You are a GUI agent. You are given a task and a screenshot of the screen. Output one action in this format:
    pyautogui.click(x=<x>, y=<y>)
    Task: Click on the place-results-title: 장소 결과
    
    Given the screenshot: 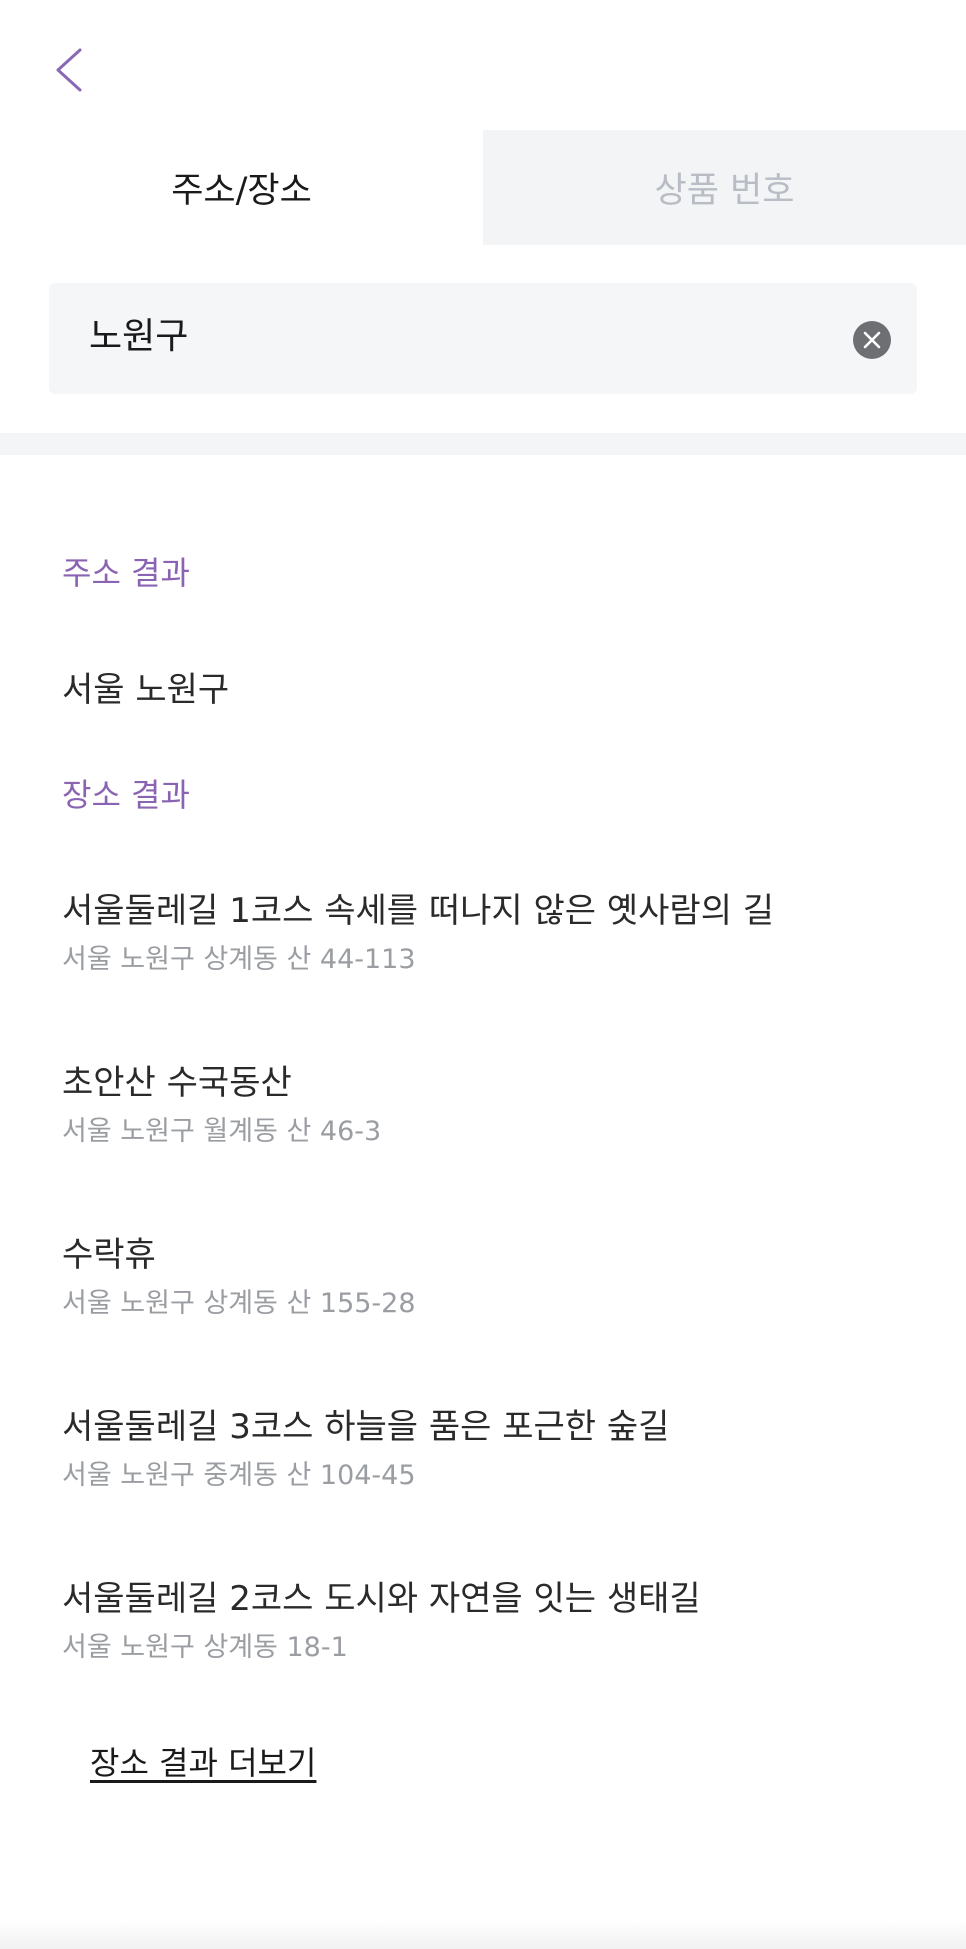 What is the action you would take?
    pyautogui.click(x=126, y=795)
    